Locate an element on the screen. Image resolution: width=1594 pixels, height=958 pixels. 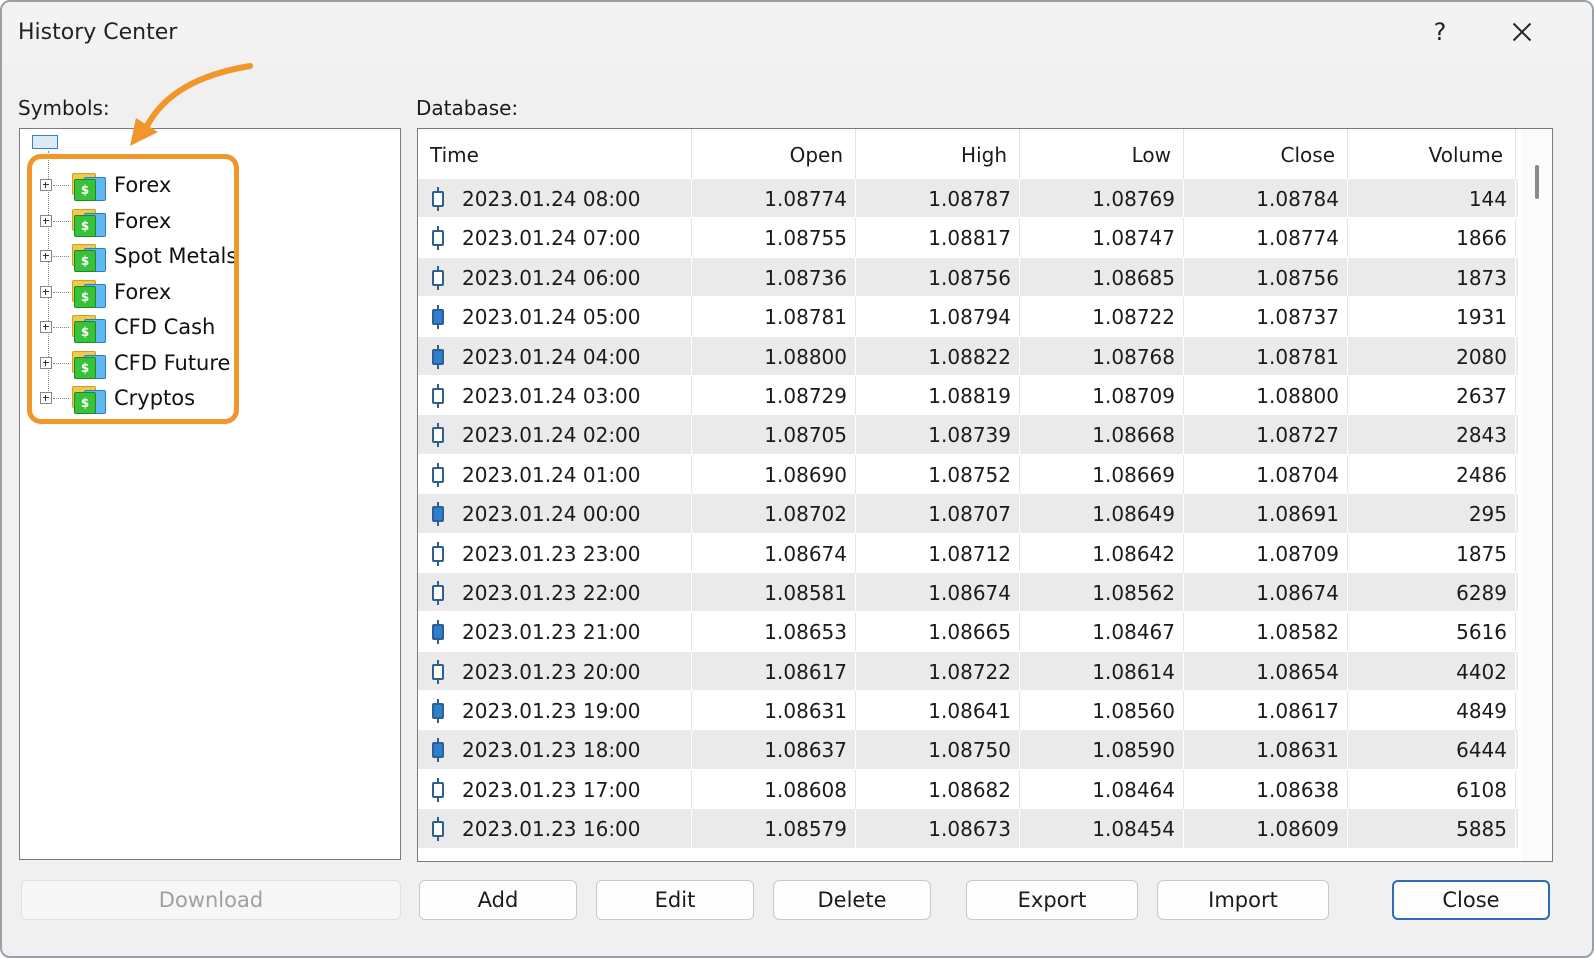
time-cell: 2023.01.24 02:00 is located at coordinates (555, 435).